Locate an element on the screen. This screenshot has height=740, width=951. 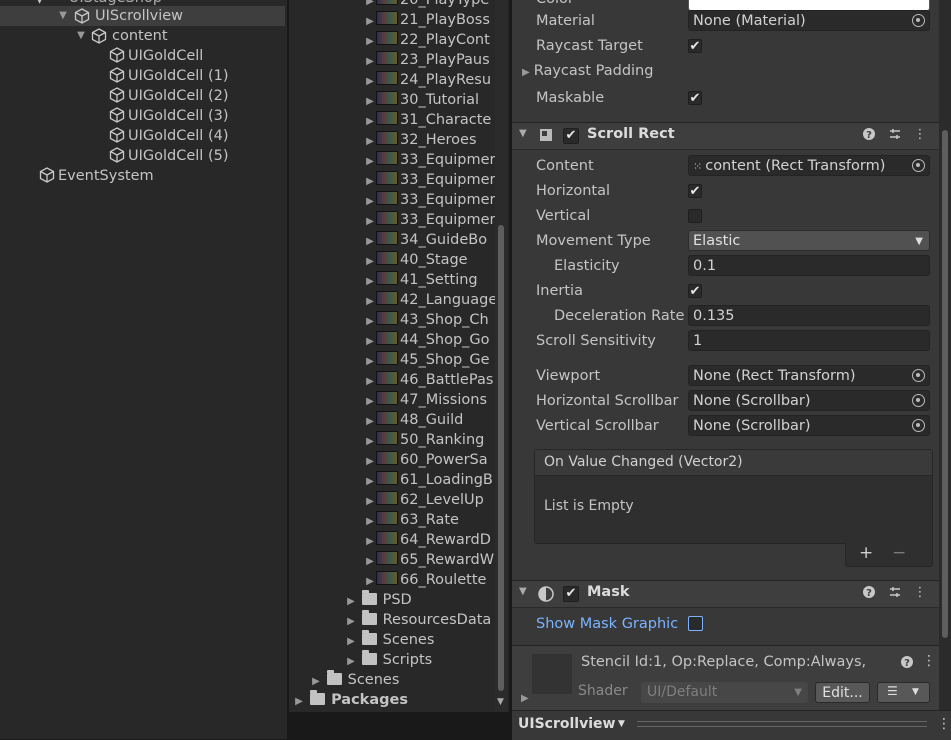
hierarchy-item-uiscrollview: ▼ UIScrollview is located at coordinates (142, 16).